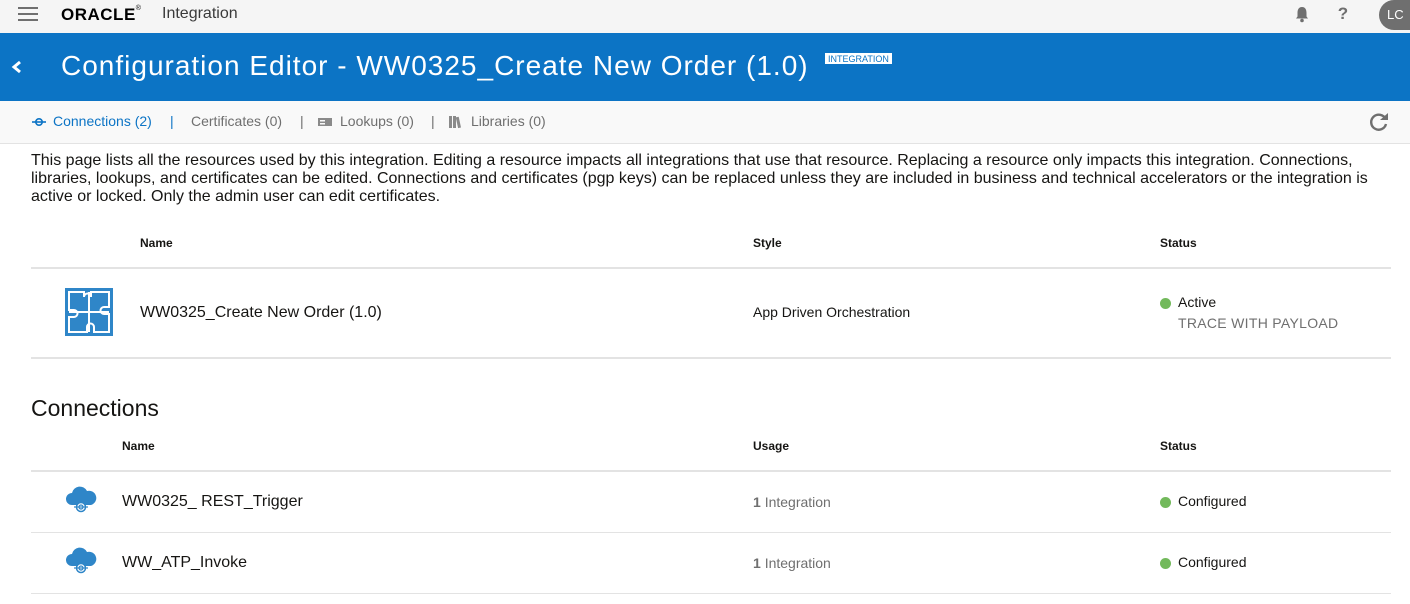 This screenshot has height=604, width=1410. Describe the element at coordinates (39, 122) in the screenshot. I see `connection-icon` at that location.